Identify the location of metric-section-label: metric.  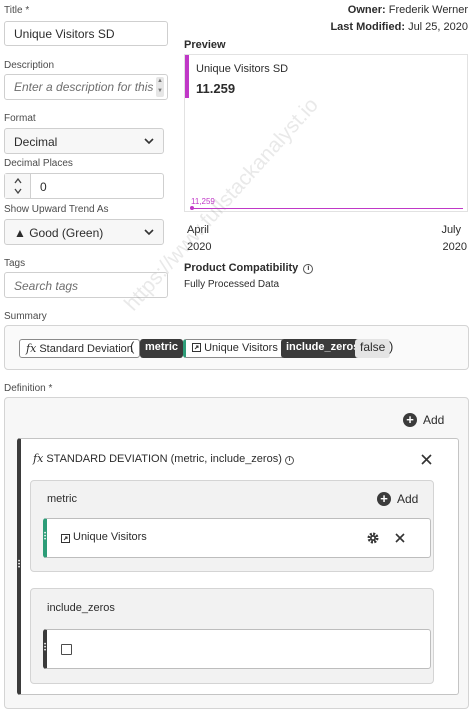
(62, 499).